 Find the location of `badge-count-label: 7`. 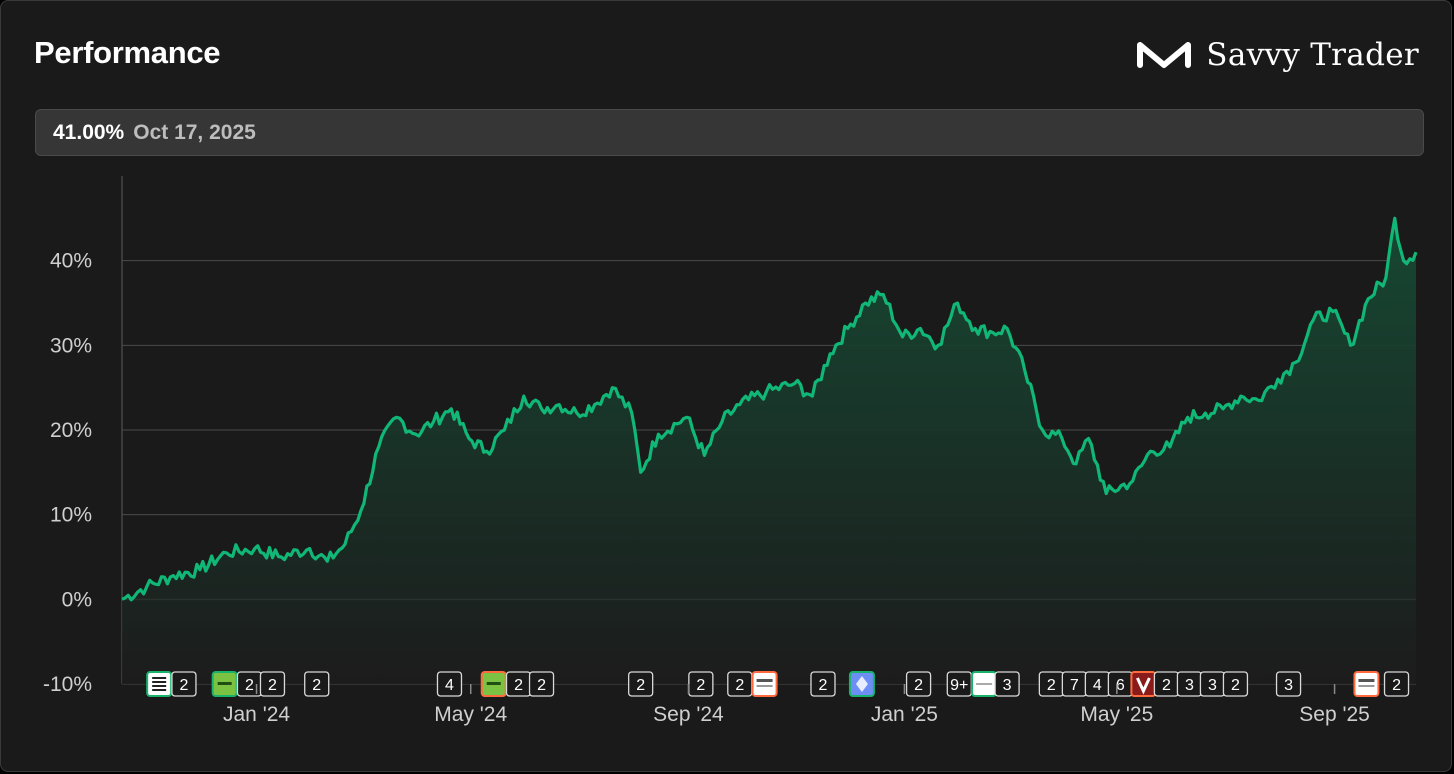

badge-count-label: 7 is located at coordinates (1074, 685).